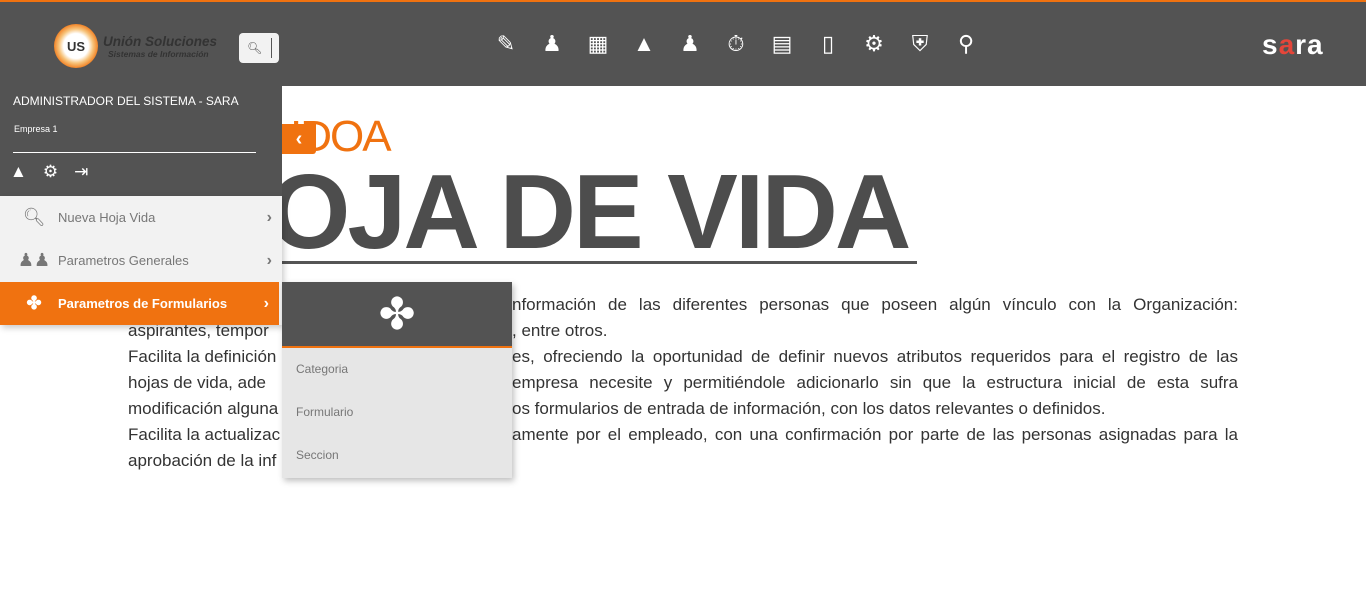 The height and width of the screenshot is (612, 1366). I want to click on search-button: 🔍︎, so click(259, 48).